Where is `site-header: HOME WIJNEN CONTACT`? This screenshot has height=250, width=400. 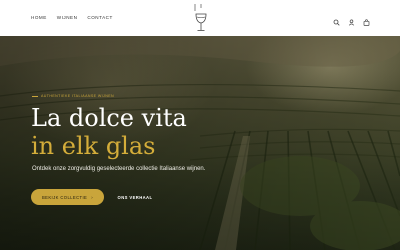 site-header: HOME WIJNEN CONTACT is located at coordinates (200, 18).